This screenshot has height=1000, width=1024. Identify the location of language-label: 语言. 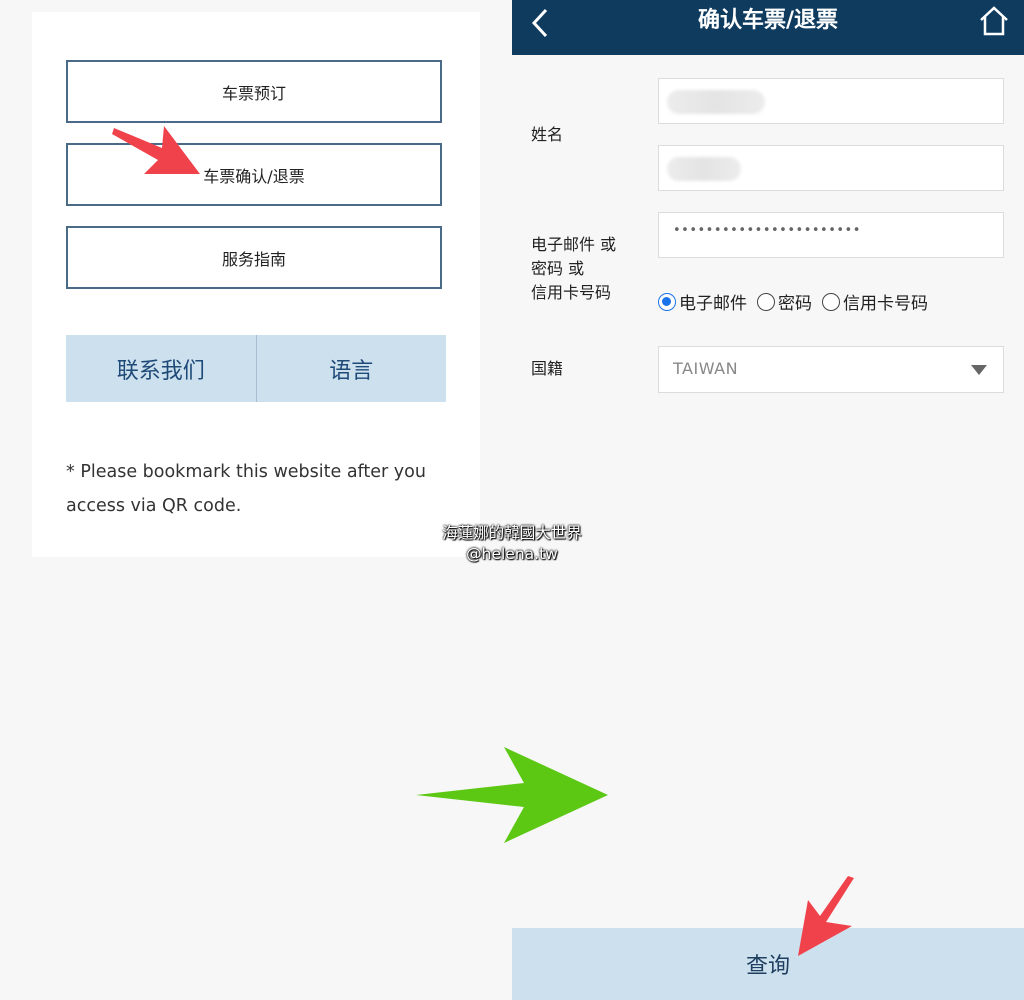
(351, 371).